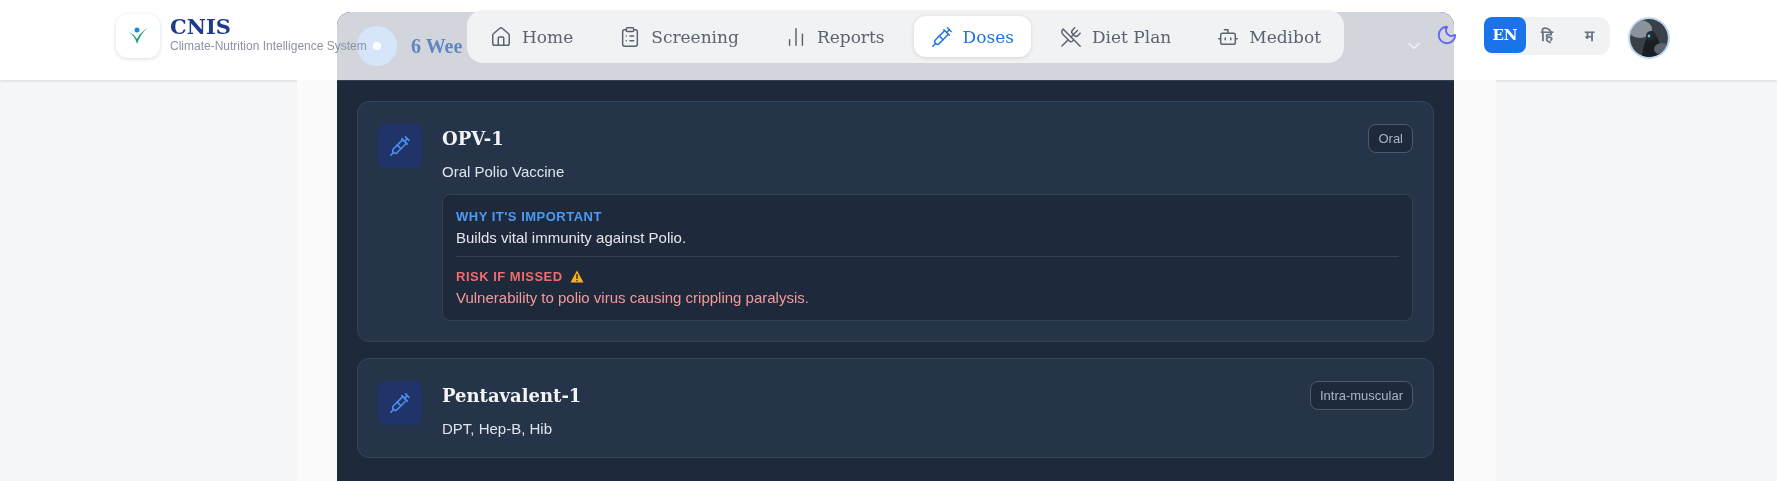  I want to click on nav-tab: Reports, so click(834, 36).